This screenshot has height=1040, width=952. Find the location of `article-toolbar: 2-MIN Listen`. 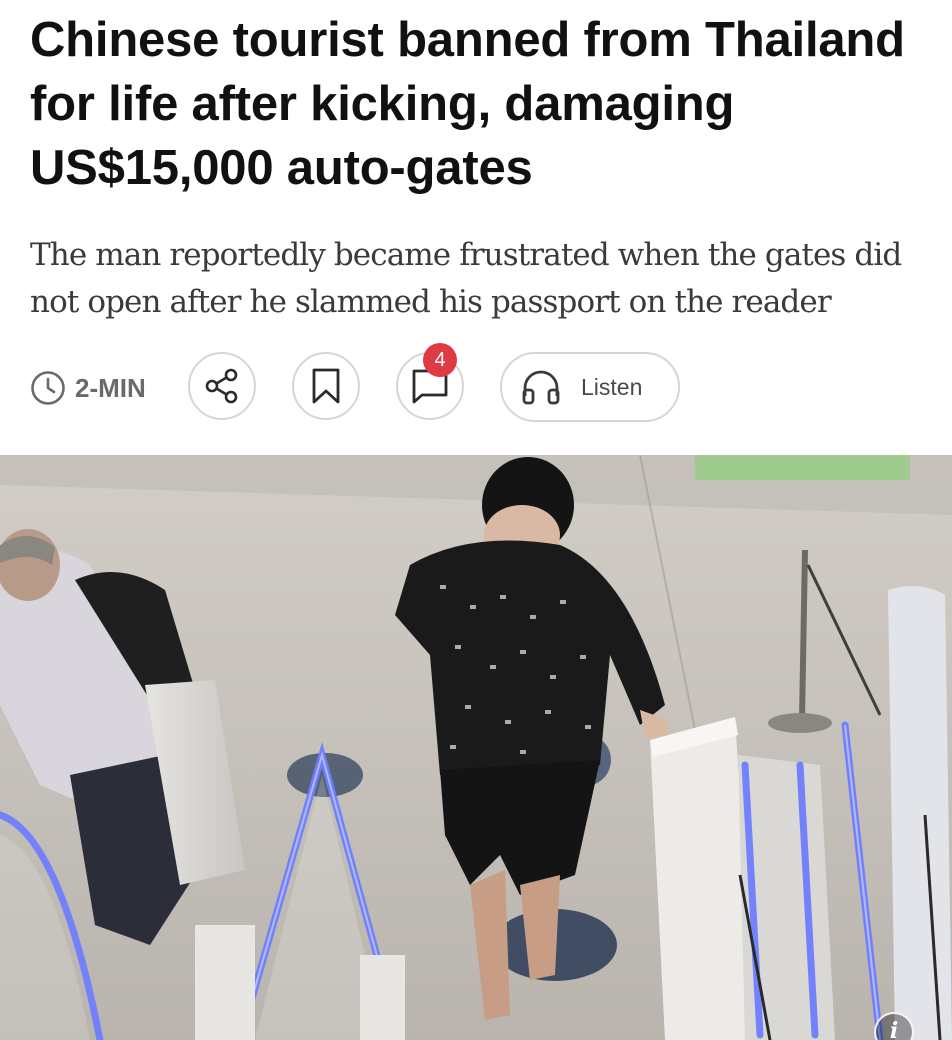

article-toolbar: 2-MIN Listen is located at coordinates (360, 387).